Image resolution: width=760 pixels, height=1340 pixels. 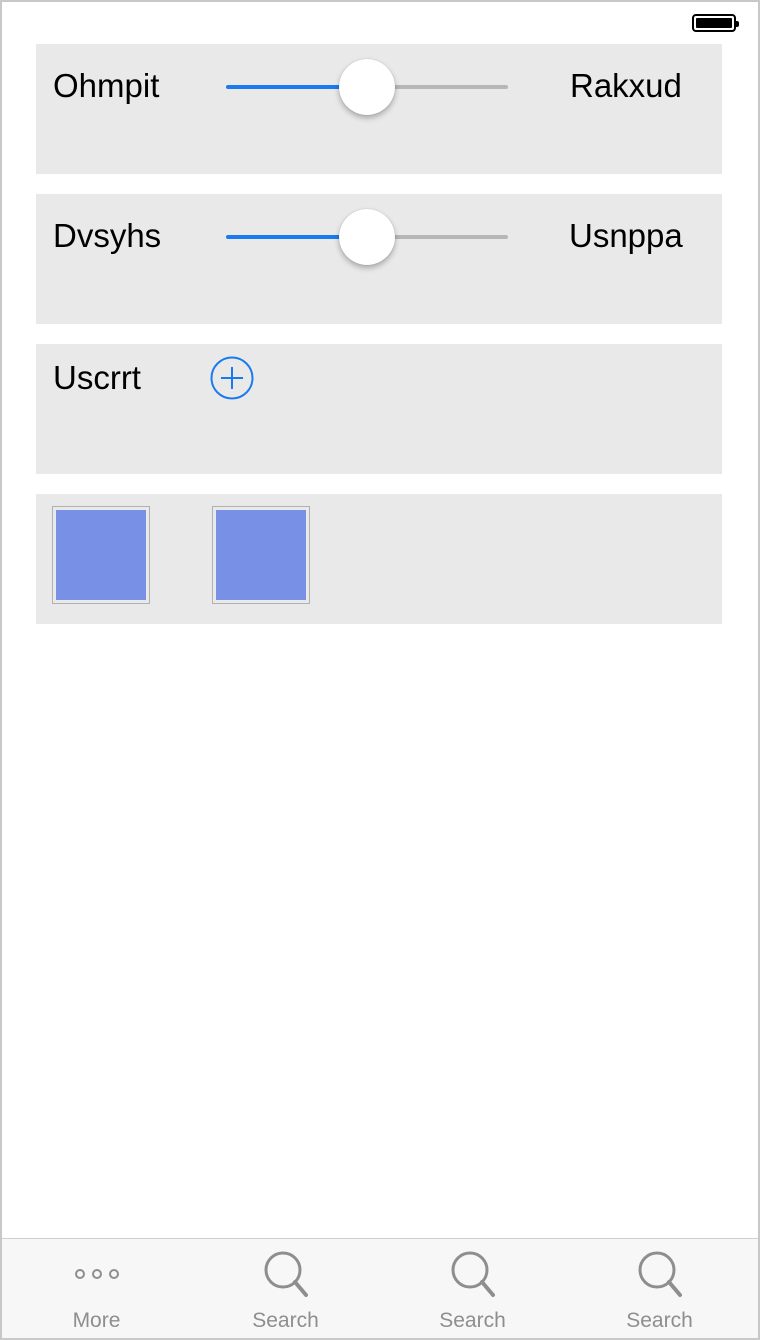 What do you see at coordinates (285, 1320) in the screenshot?
I see `tab-search-1-label: Search` at bounding box center [285, 1320].